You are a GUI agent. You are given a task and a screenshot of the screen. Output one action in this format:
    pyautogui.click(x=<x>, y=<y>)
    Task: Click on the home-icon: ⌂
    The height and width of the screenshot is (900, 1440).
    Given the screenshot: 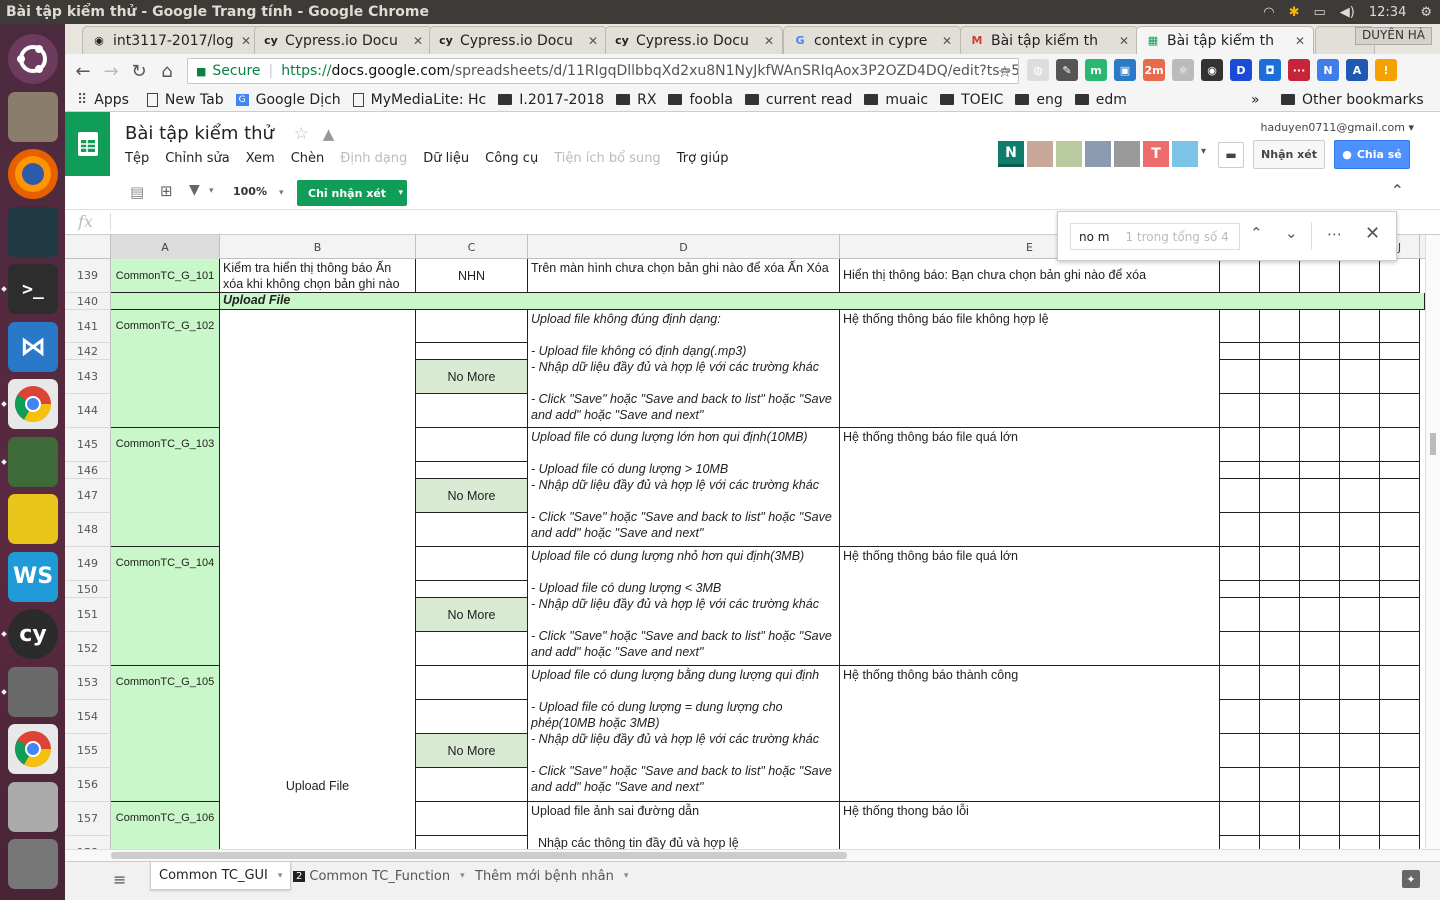 What is the action you would take?
    pyautogui.click(x=167, y=71)
    